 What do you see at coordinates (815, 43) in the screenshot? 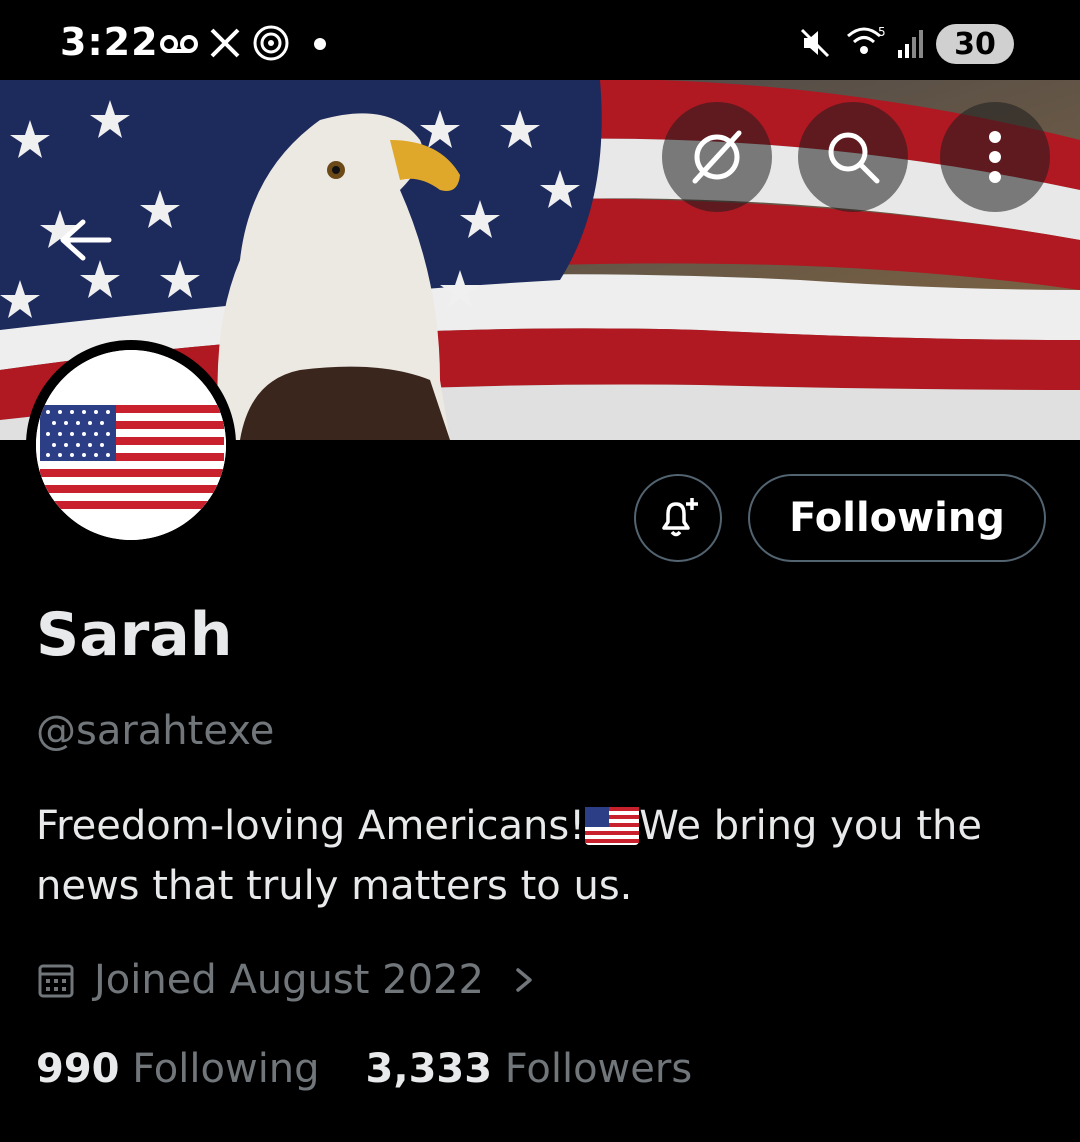
I see `mute-icon` at bounding box center [815, 43].